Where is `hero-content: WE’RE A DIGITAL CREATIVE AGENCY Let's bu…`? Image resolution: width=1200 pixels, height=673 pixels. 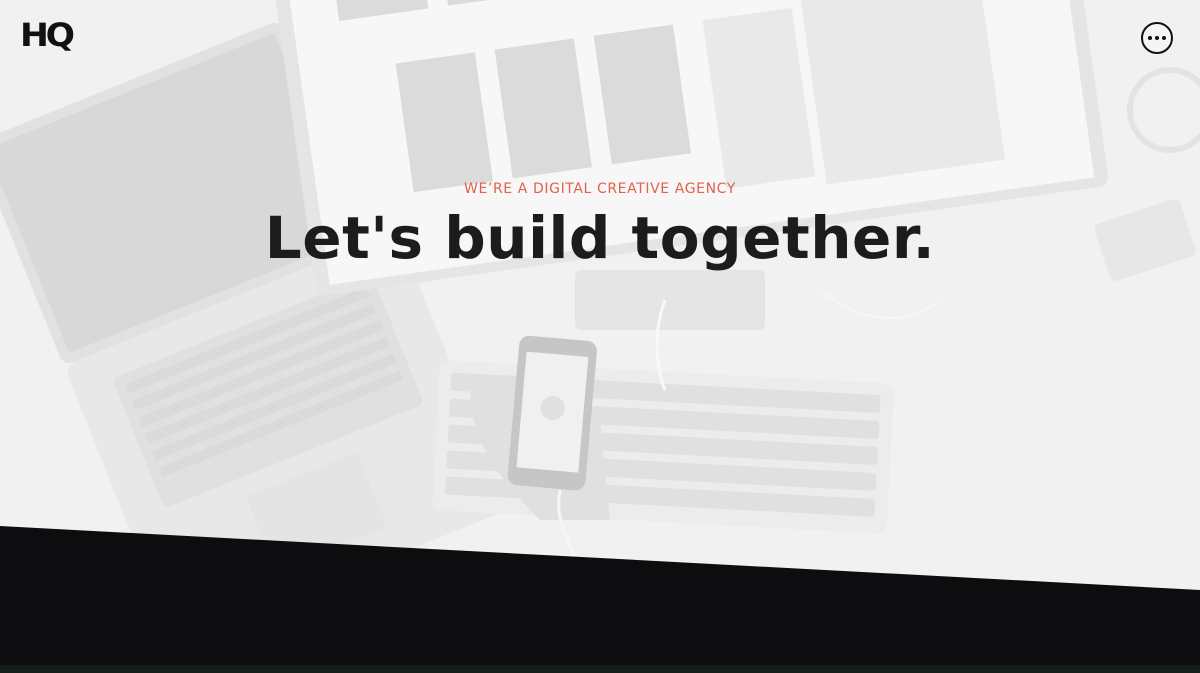
hero-content: WE’RE A DIGITAL CREATIVE AGENCY Let's bu… is located at coordinates (600, 225).